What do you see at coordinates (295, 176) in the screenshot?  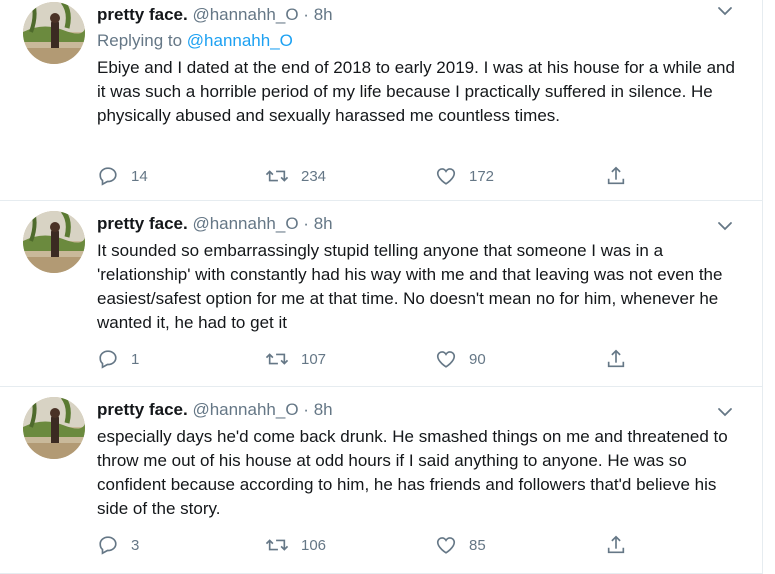 I see `retweet-button: 234` at bounding box center [295, 176].